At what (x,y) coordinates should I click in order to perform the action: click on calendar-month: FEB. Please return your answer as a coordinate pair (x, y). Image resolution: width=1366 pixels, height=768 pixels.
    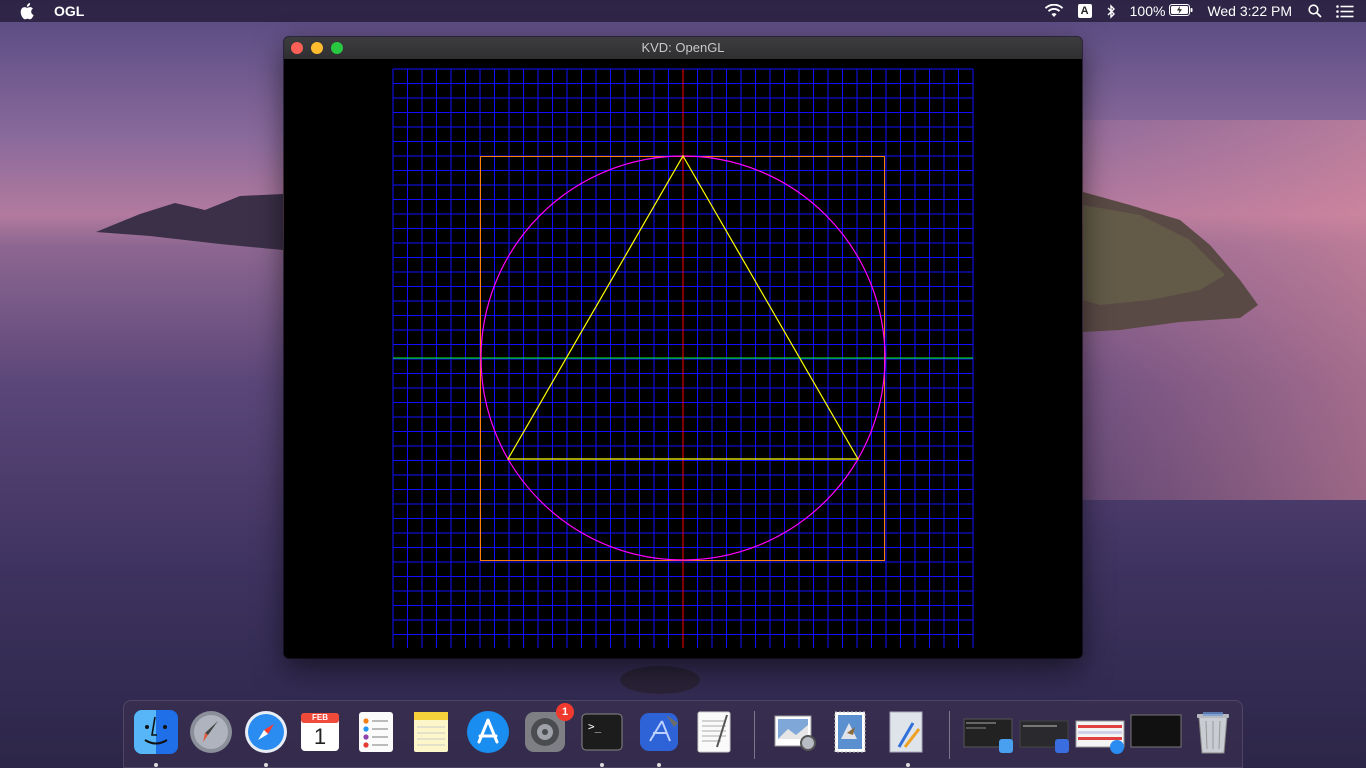
    Looking at the image, I should click on (320, 717).